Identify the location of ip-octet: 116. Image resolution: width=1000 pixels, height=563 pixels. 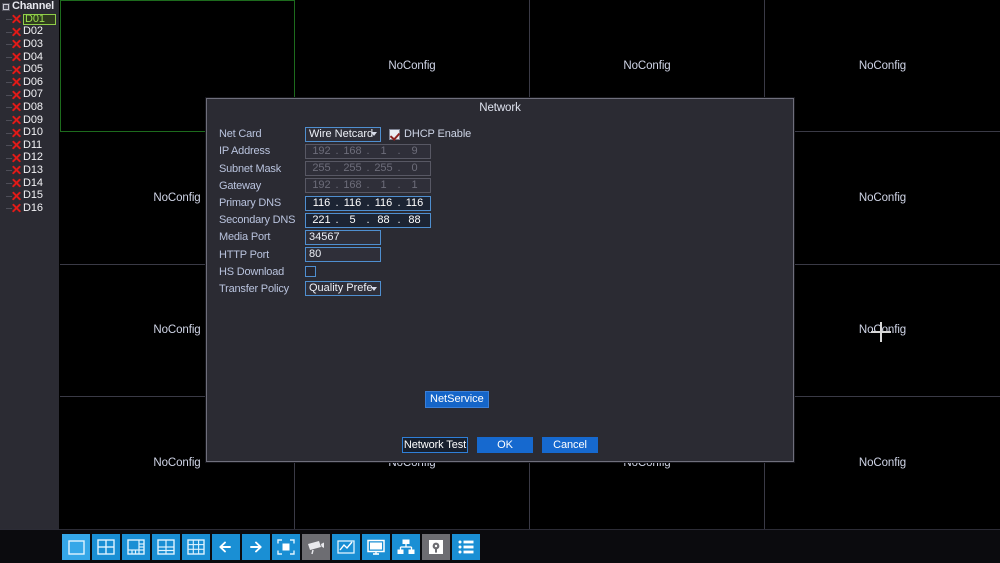
(321, 202).